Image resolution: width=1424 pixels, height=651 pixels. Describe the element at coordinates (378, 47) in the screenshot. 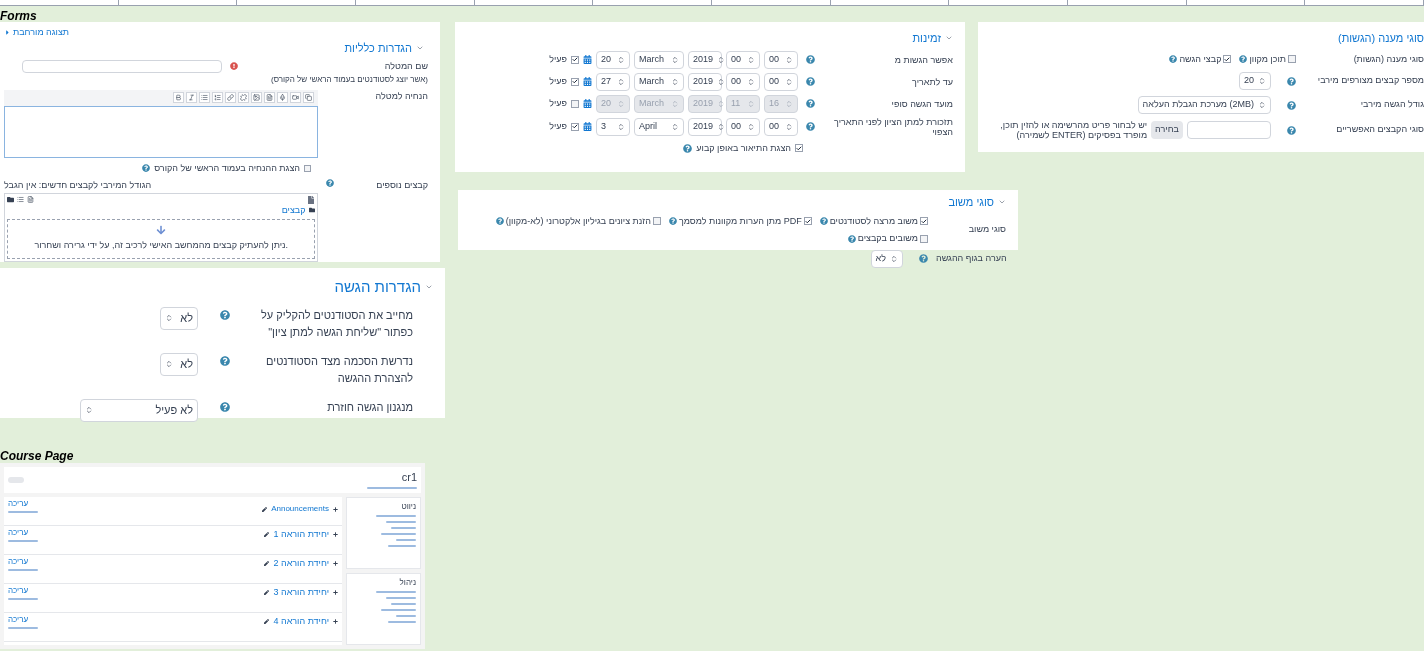

I see `section-title: הגדרות כלליות` at that location.